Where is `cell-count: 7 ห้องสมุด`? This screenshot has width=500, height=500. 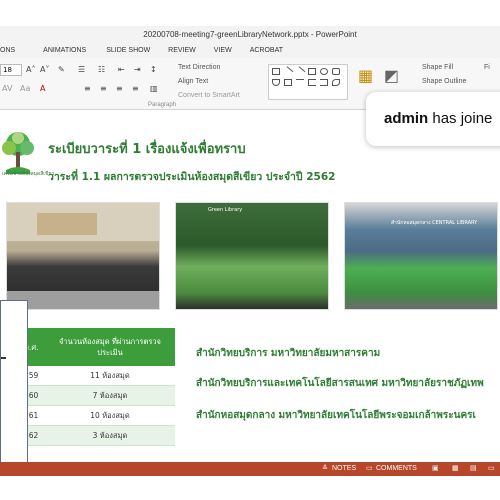
cell-count: 7 ห้องสมุด is located at coordinates (110, 395).